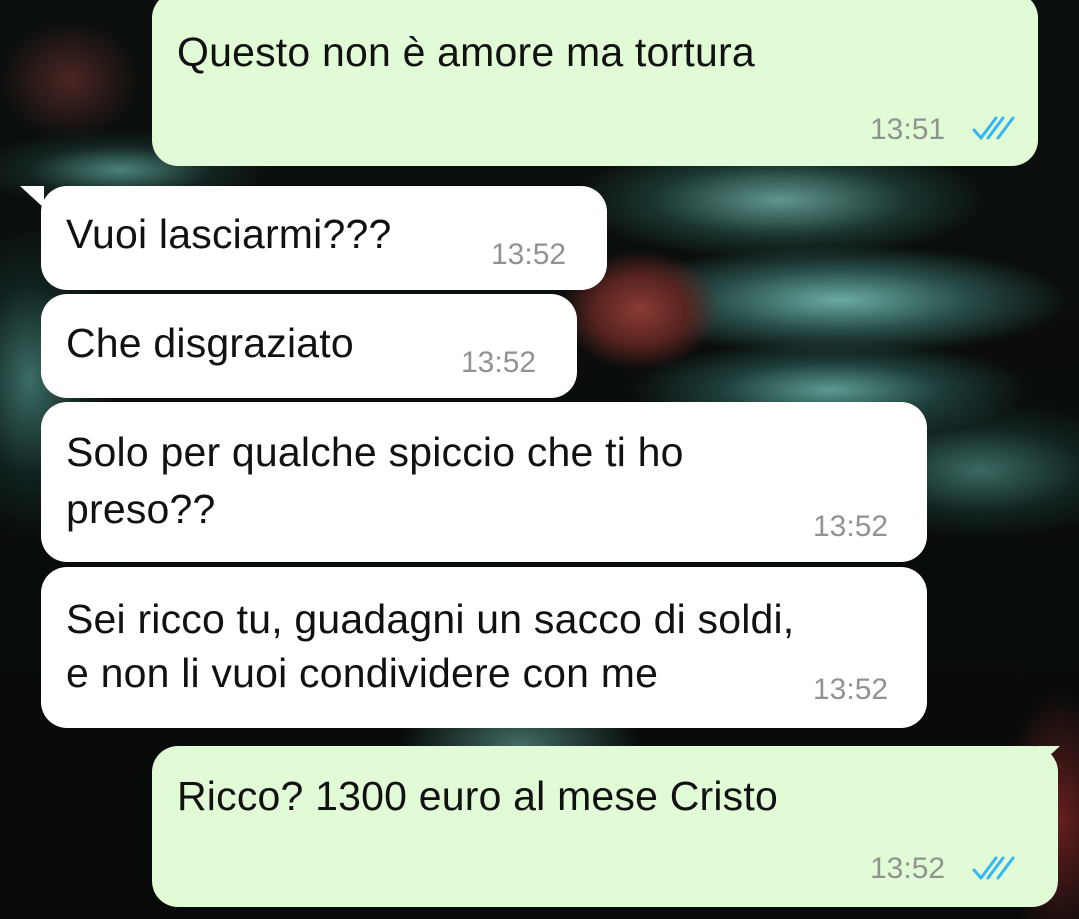 The height and width of the screenshot is (919, 1079). Describe the element at coordinates (466, 52) in the screenshot. I see `message-text: Questo non è amore ma tortura` at that location.